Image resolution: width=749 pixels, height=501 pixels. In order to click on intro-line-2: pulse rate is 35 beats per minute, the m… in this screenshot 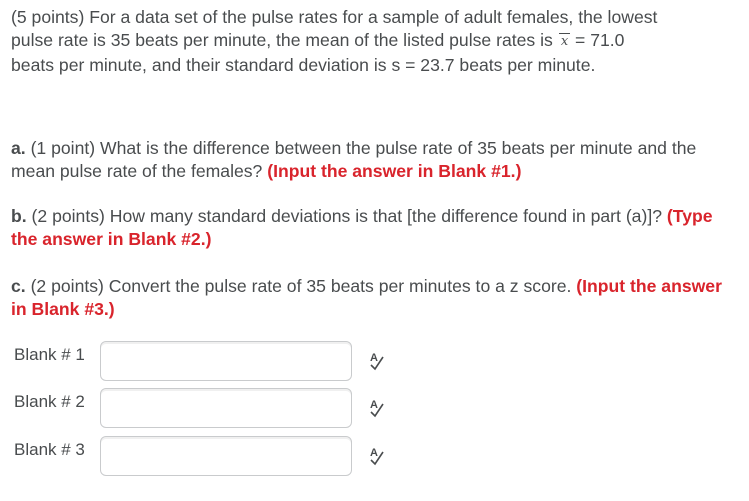, I will do `click(376, 41)`.